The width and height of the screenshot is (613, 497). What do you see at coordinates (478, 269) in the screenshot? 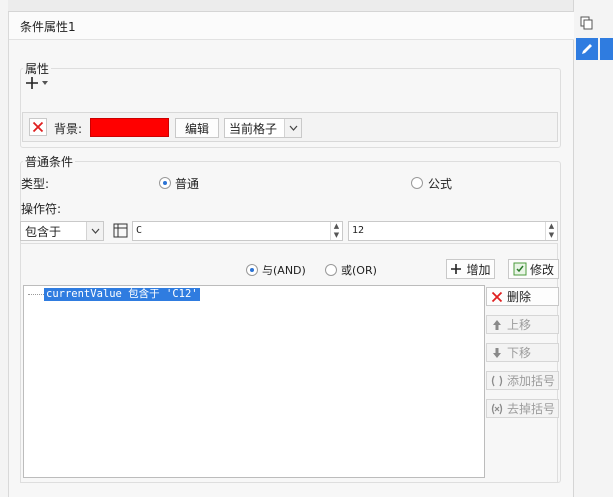
I see `add-condition-label: 增加` at bounding box center [478, 269].